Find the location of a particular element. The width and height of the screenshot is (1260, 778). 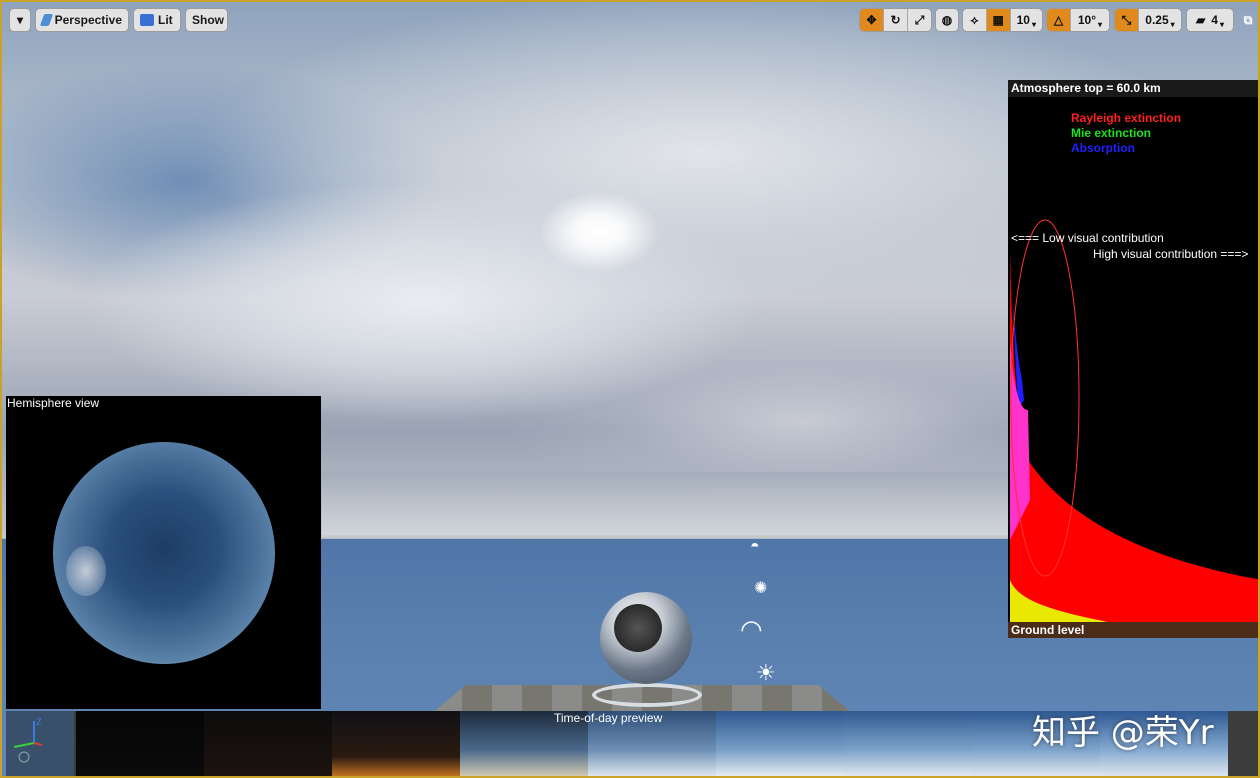

sky-atmosphere-icon: ◓ is located at coordinates (755, 547).